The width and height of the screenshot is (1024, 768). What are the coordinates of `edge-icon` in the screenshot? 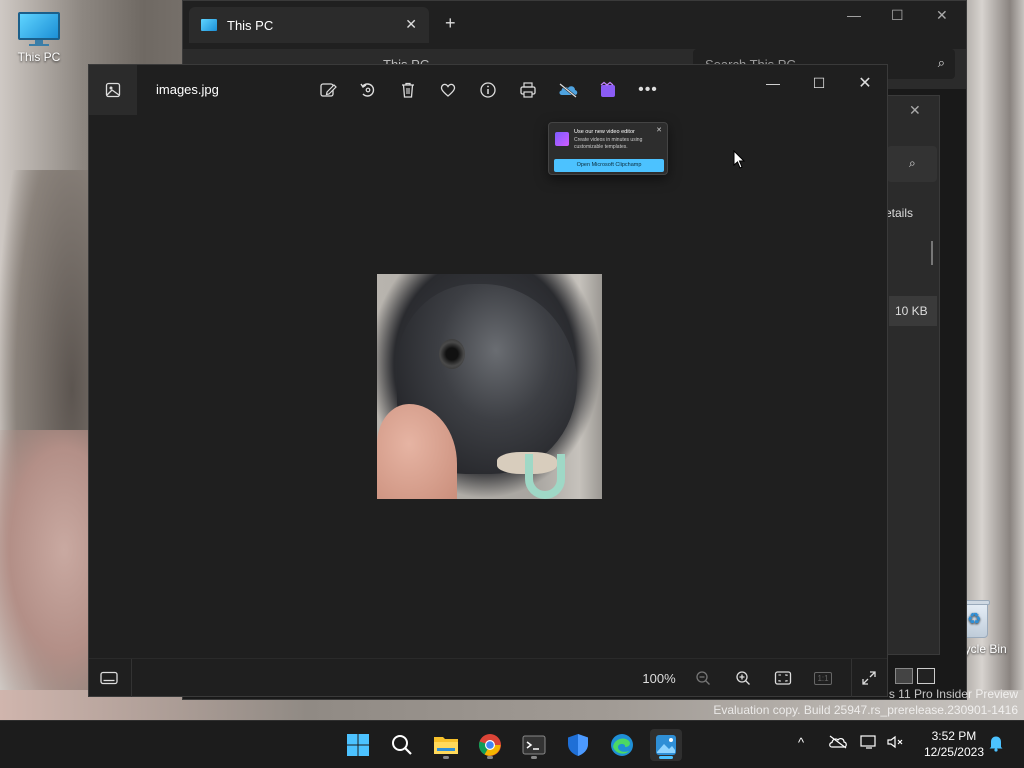 It's located at (622, 745).